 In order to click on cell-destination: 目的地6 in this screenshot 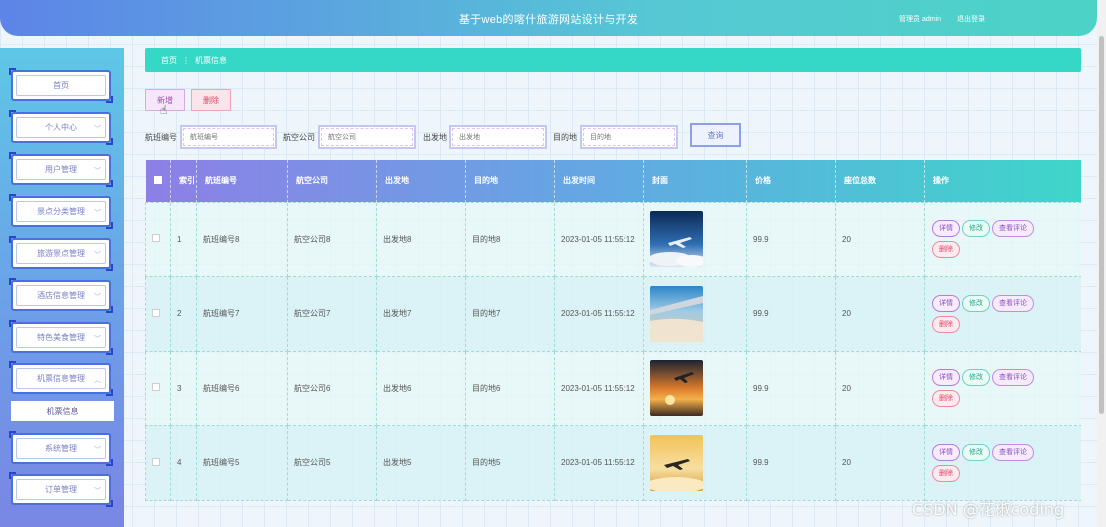, I will do `click(510, 388)`.